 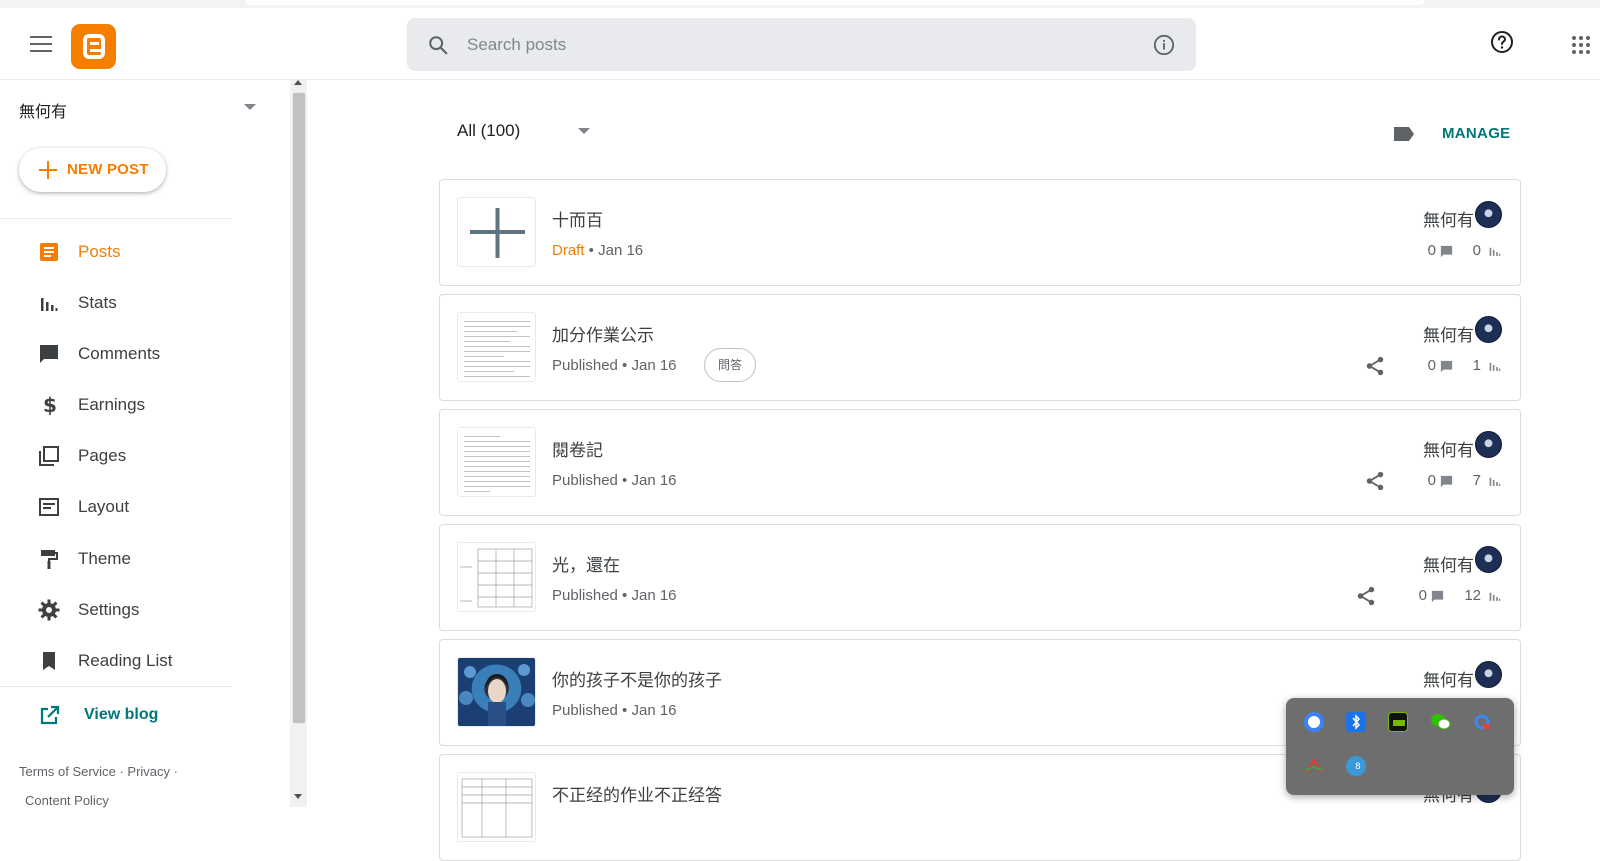 I want to click on blogger-logo, so click(x=93, y=46).